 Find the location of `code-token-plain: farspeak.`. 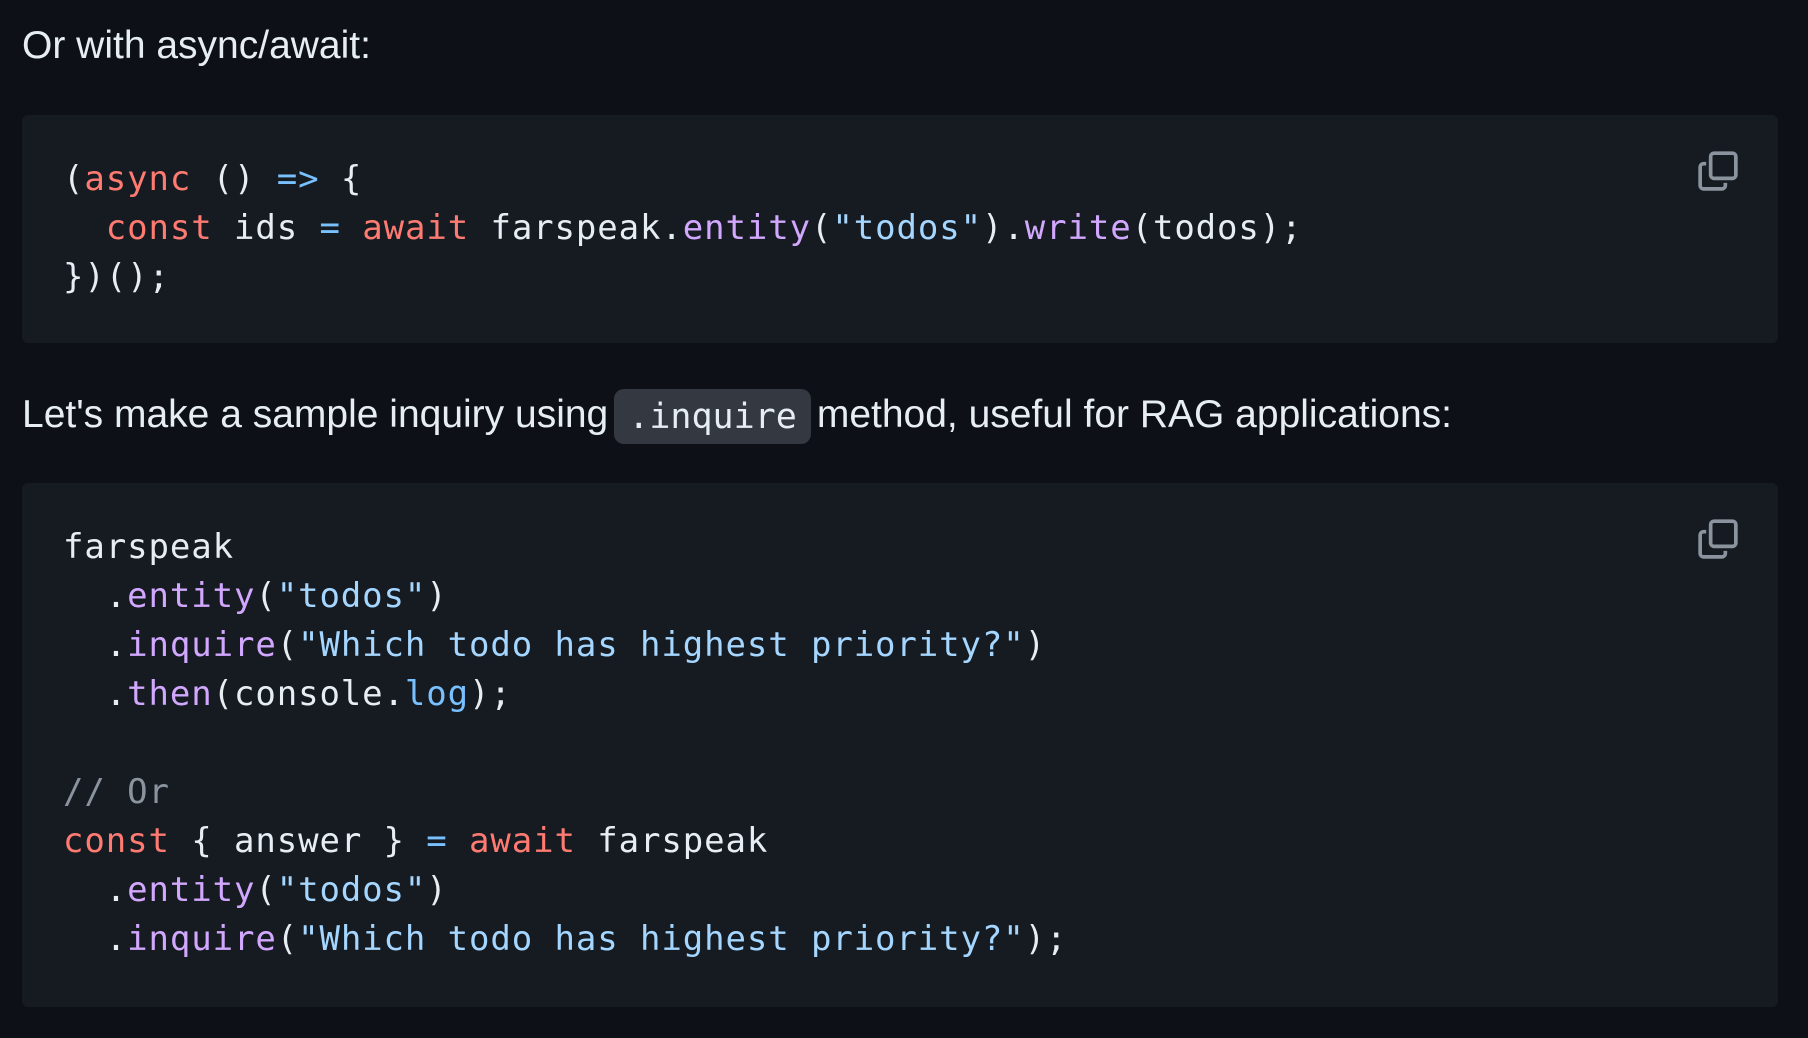

code-token-plain: farspeak. is located at coordinates (576, 228).